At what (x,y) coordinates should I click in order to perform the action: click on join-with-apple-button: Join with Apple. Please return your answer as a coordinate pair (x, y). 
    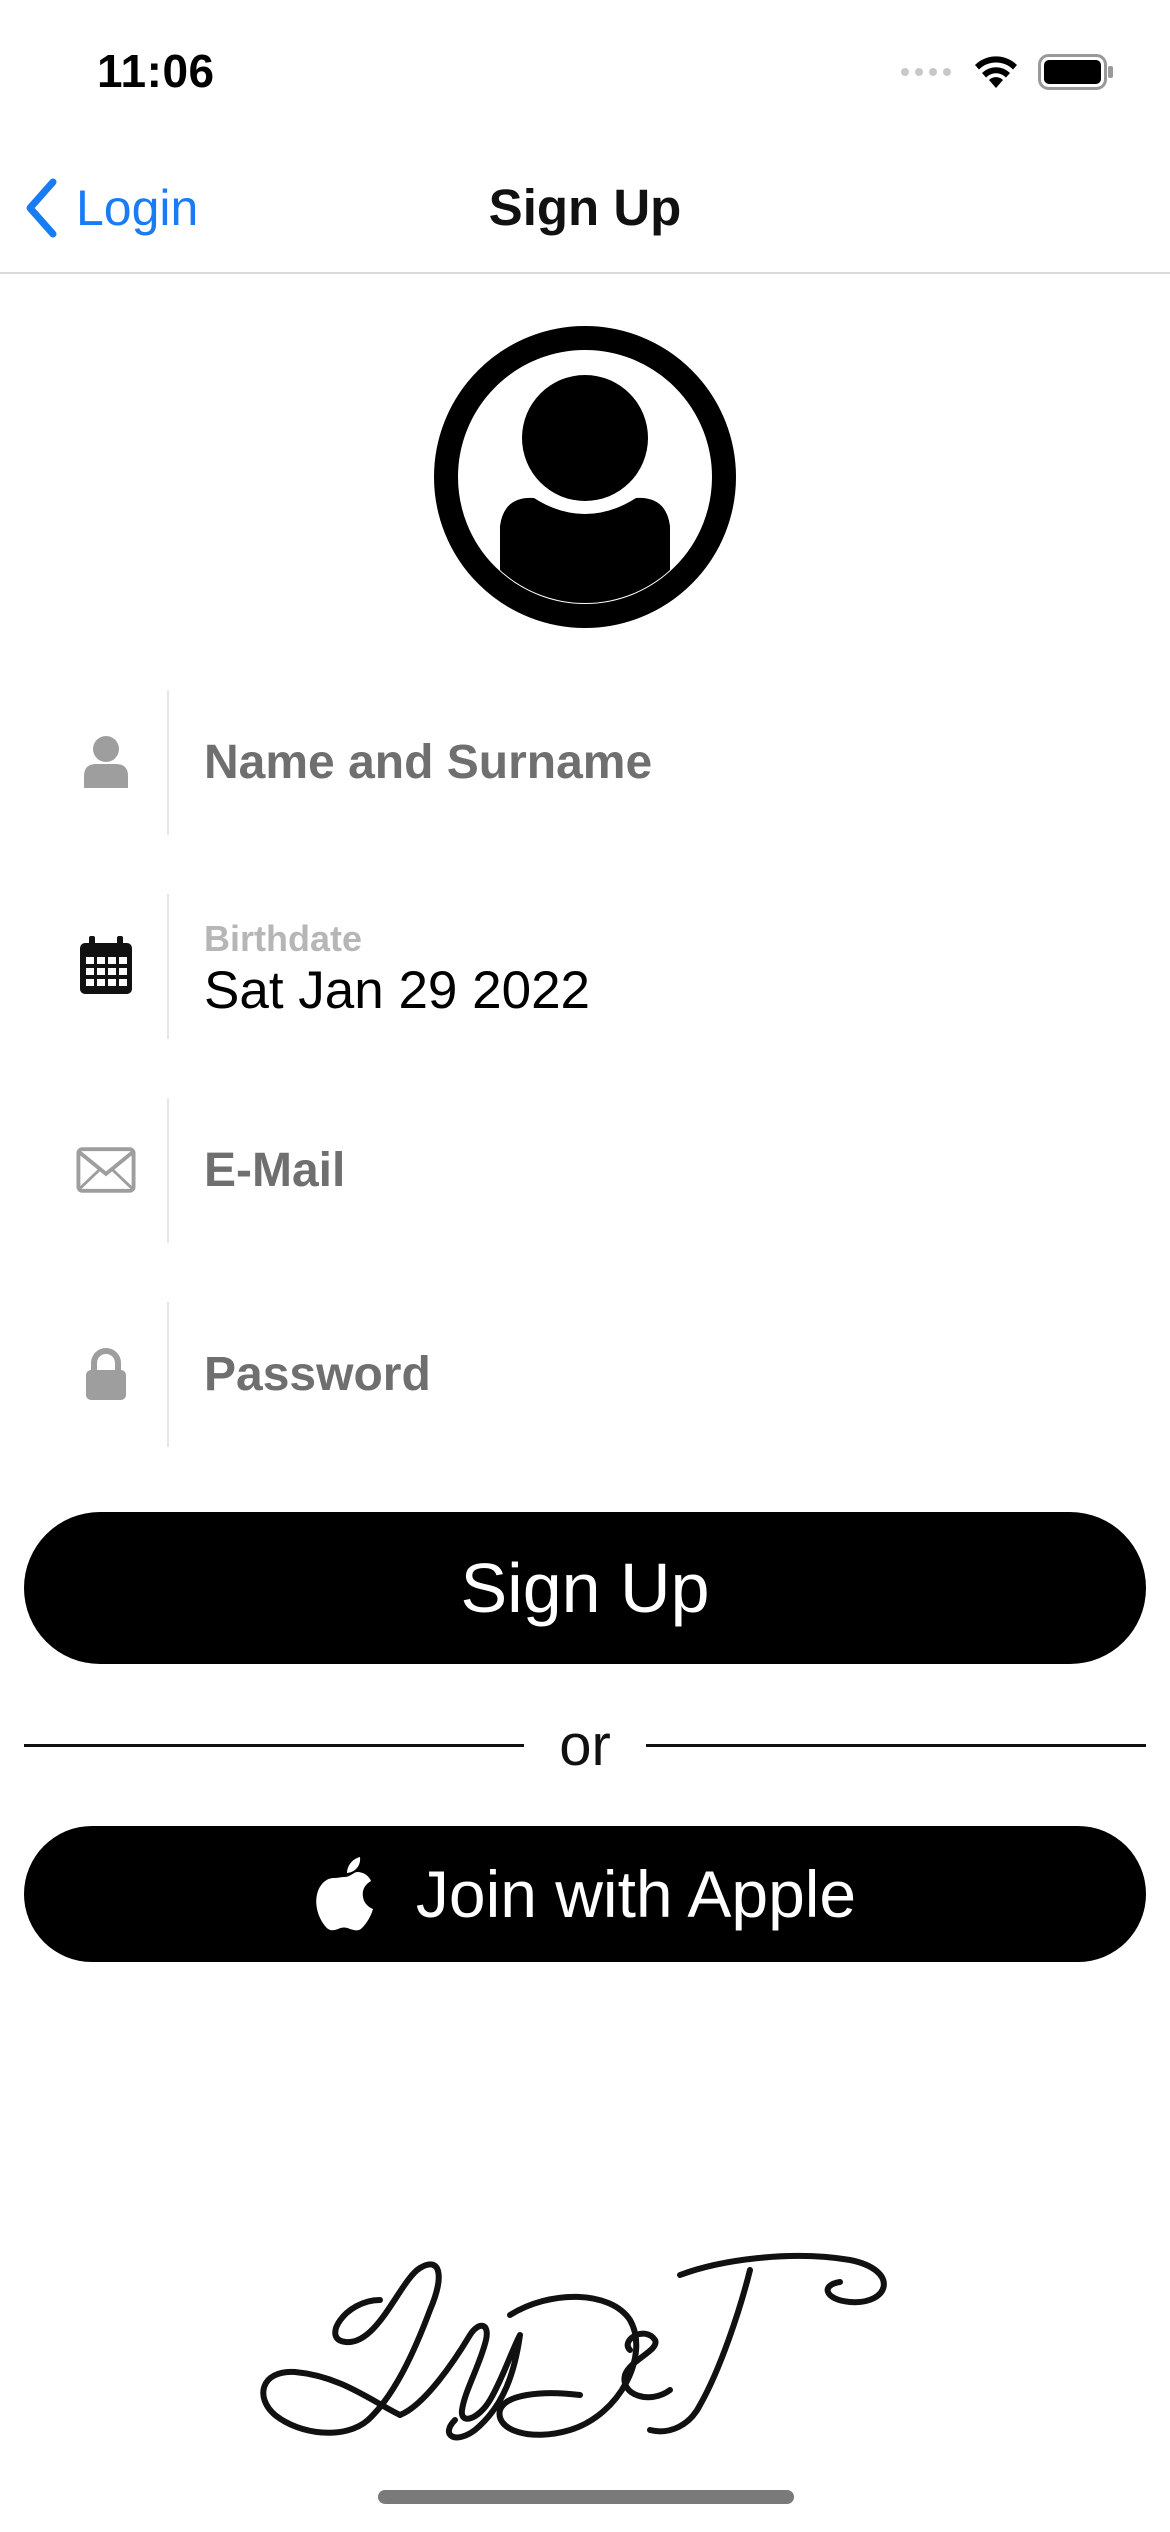
    Looking at the image, I should click on (585, 1894).